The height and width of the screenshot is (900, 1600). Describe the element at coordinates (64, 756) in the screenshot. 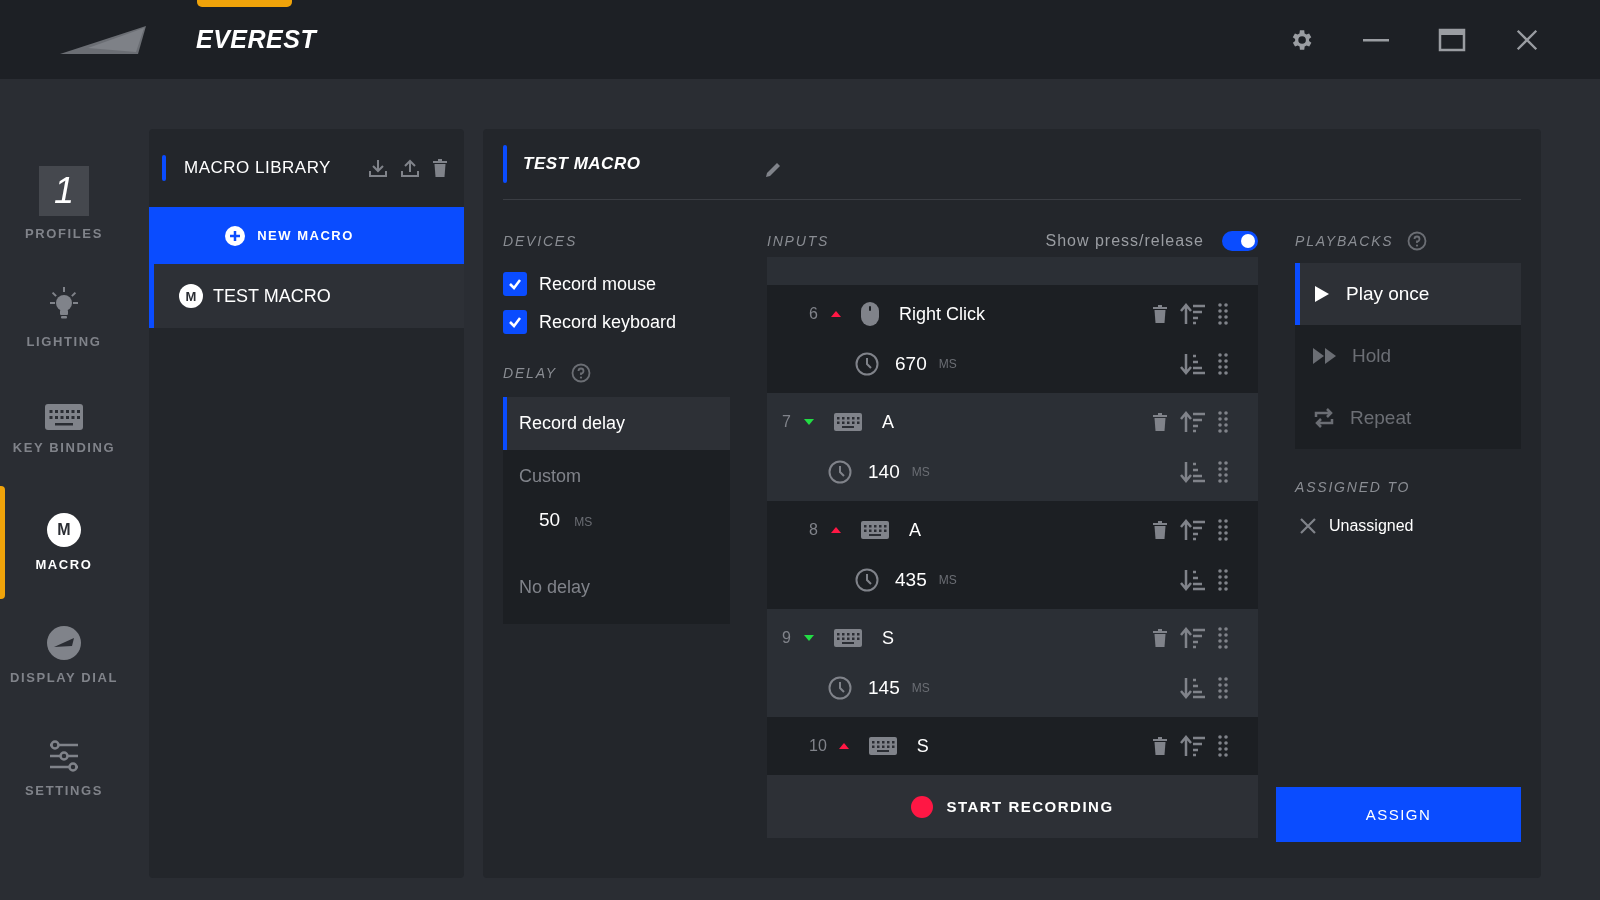

I see `sliders-icon` at that location.